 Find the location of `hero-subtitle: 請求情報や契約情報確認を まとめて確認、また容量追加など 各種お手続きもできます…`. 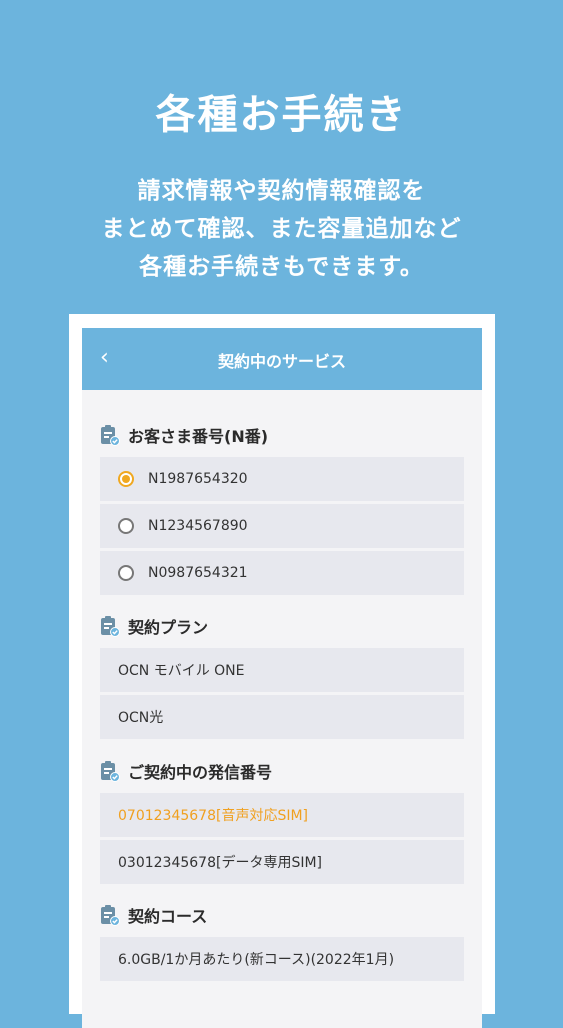

hero-subtitle: 請求情報や契約情報確認を まとめて確認、また容量追加など 各種お手続きもできます… is located at coordinates (281, 229).